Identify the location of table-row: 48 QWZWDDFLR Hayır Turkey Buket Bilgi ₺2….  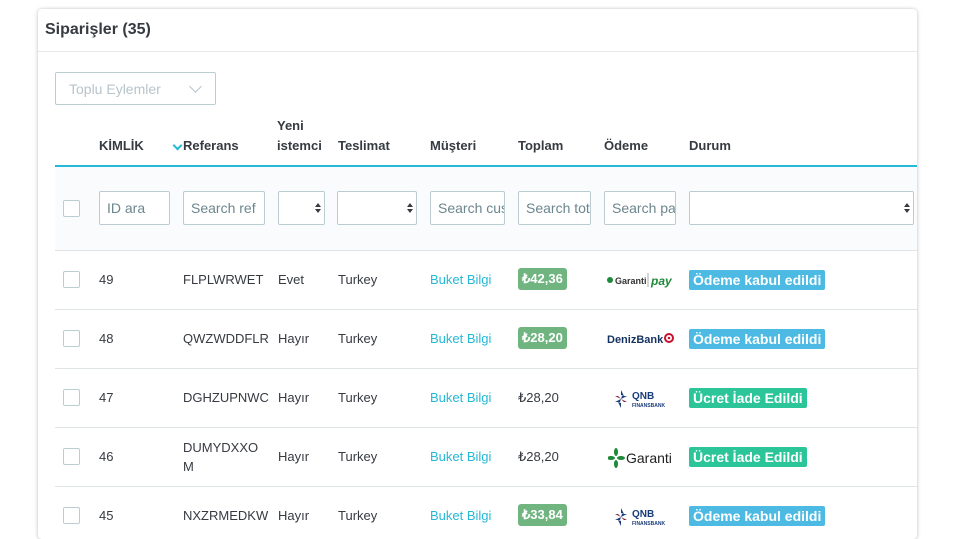
(486, 339).